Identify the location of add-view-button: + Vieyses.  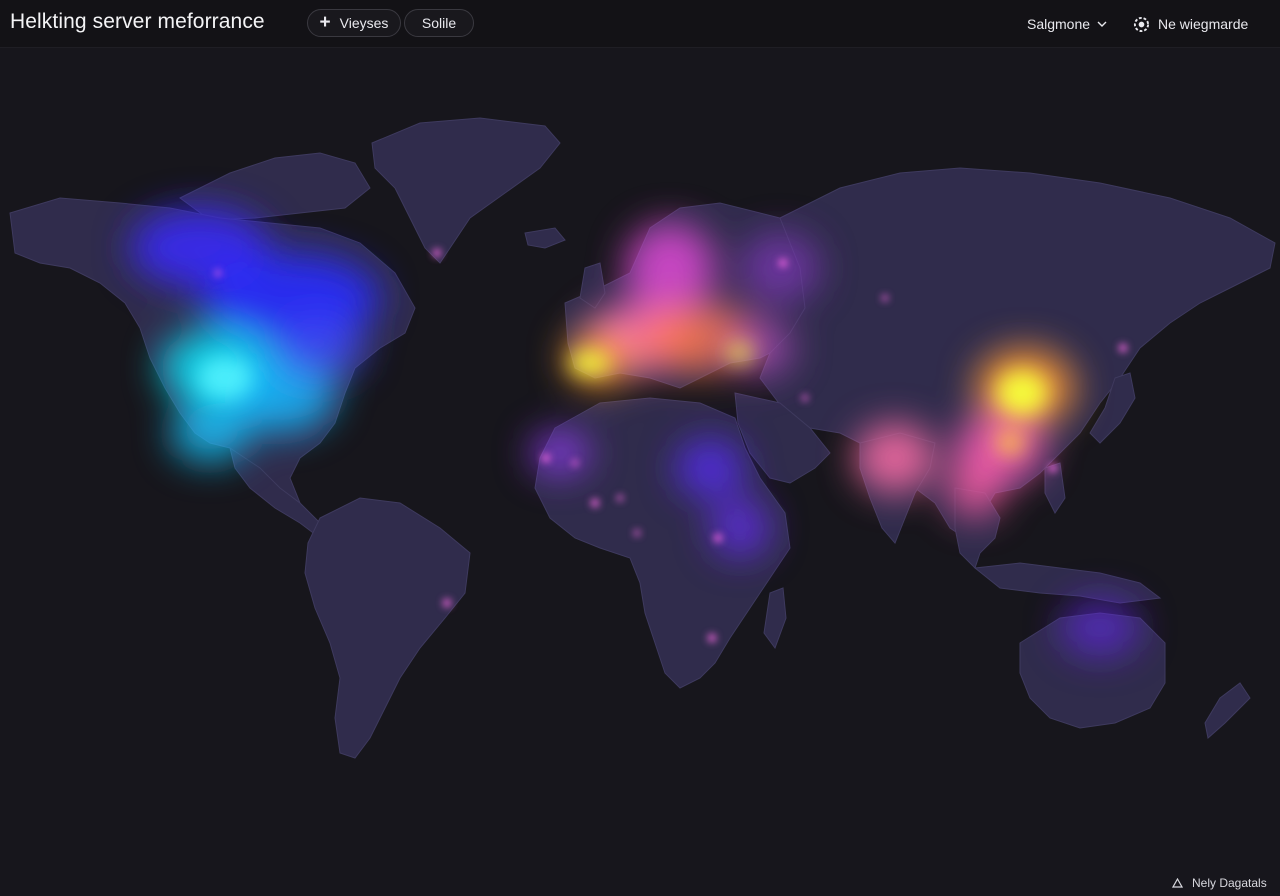
(354, 23).